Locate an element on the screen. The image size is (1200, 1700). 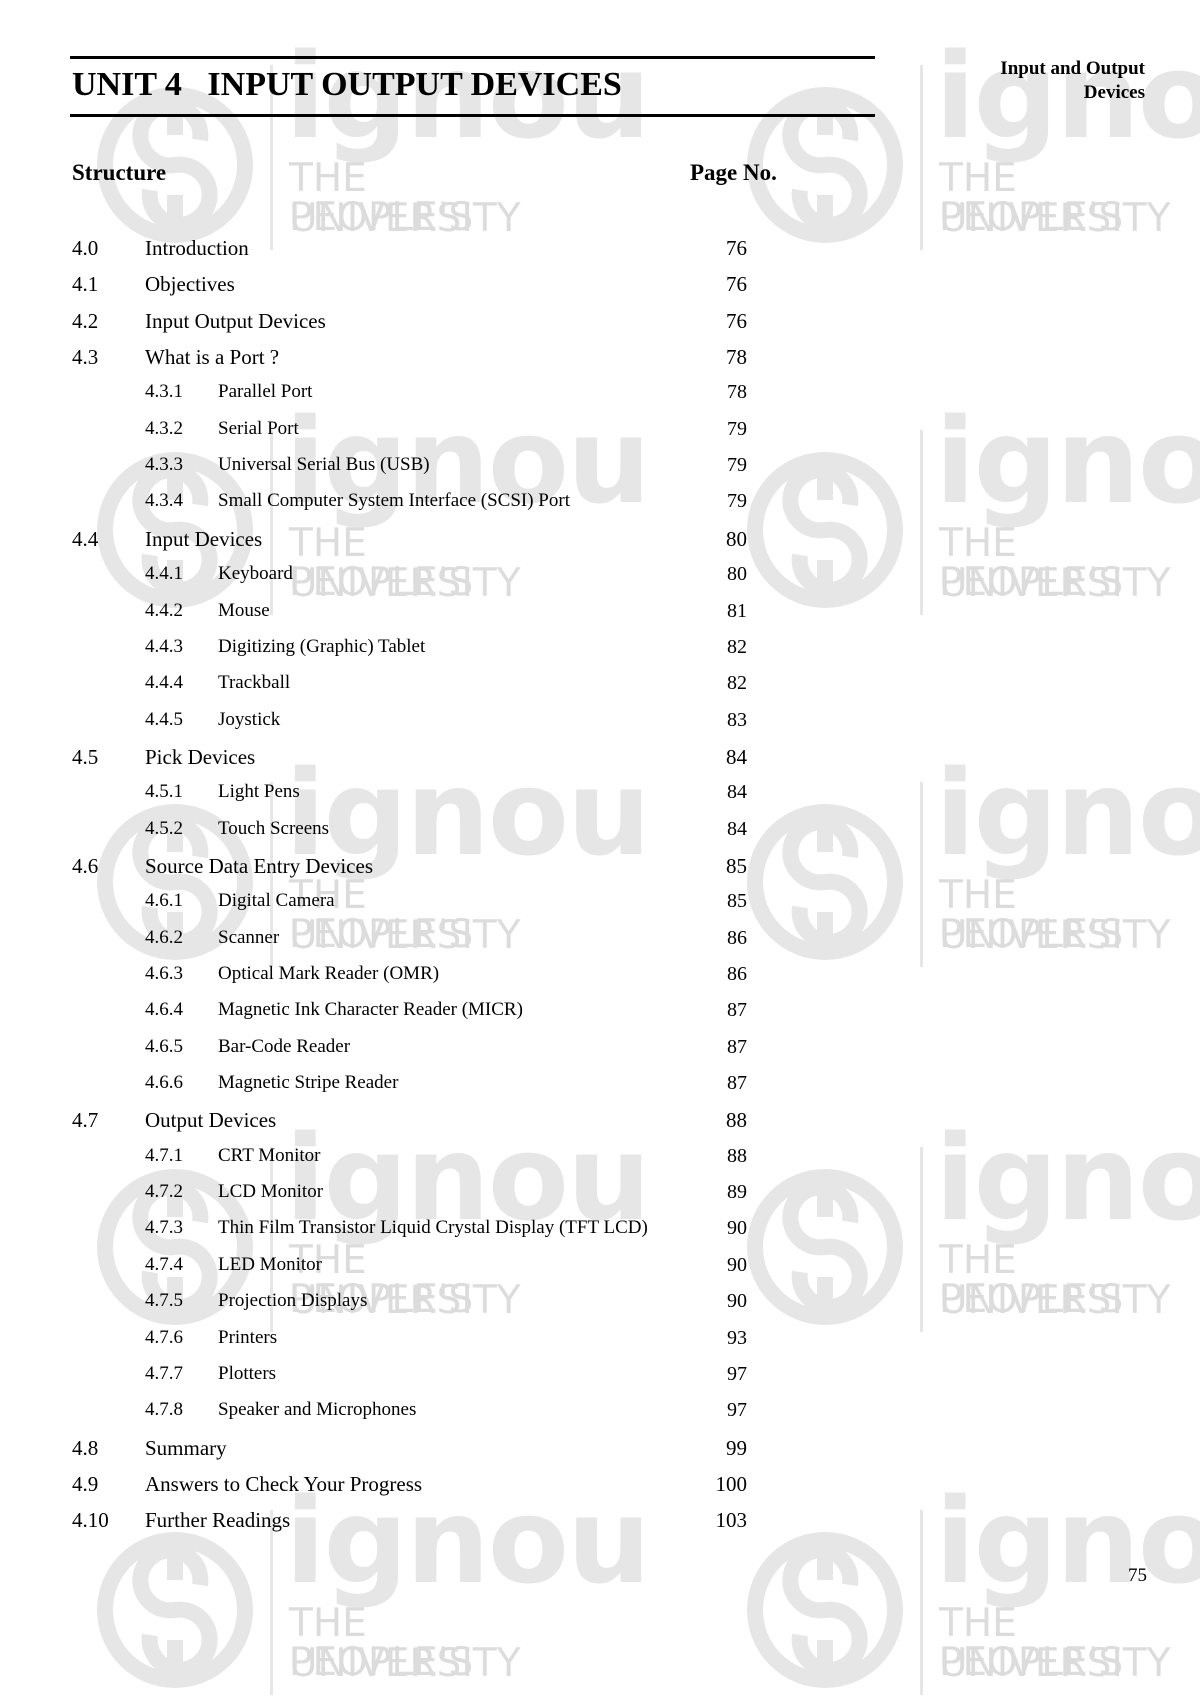
toc-title: Magnetic Stripe Reader is located at coordinates (308, 1082).